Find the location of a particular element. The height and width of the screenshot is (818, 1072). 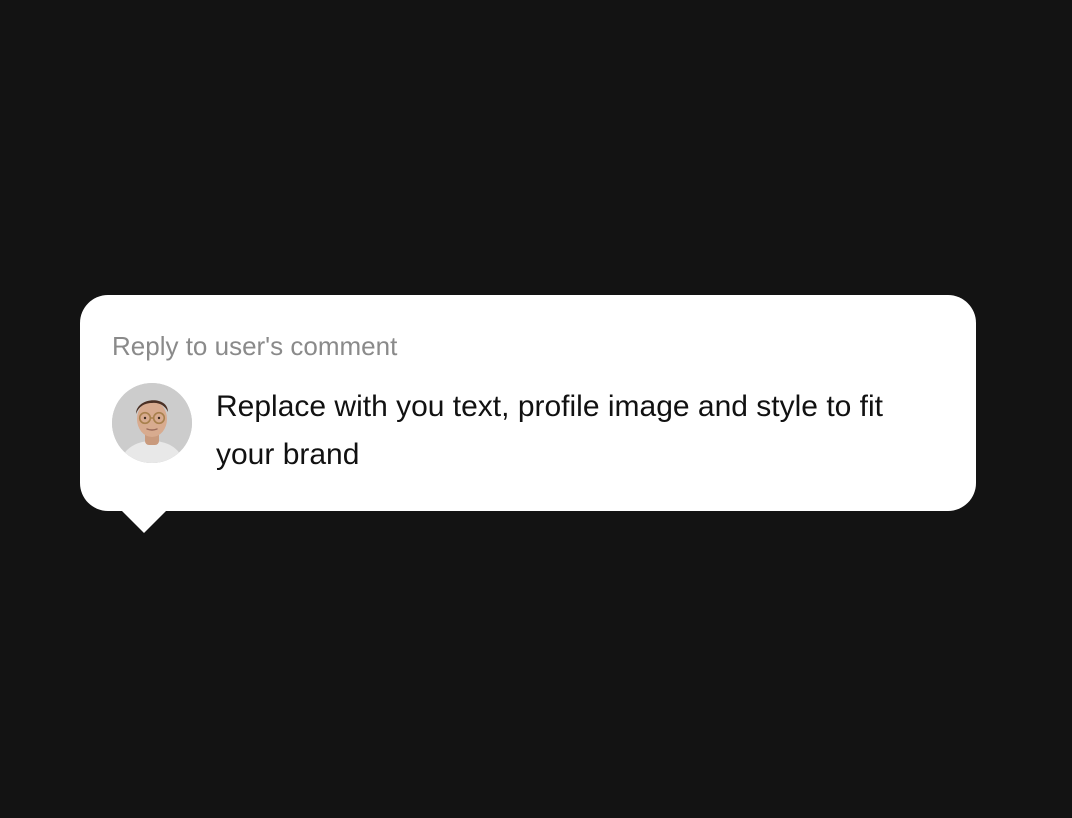

reply-label: Reply to user's comment is located at coordinates (255, 346).